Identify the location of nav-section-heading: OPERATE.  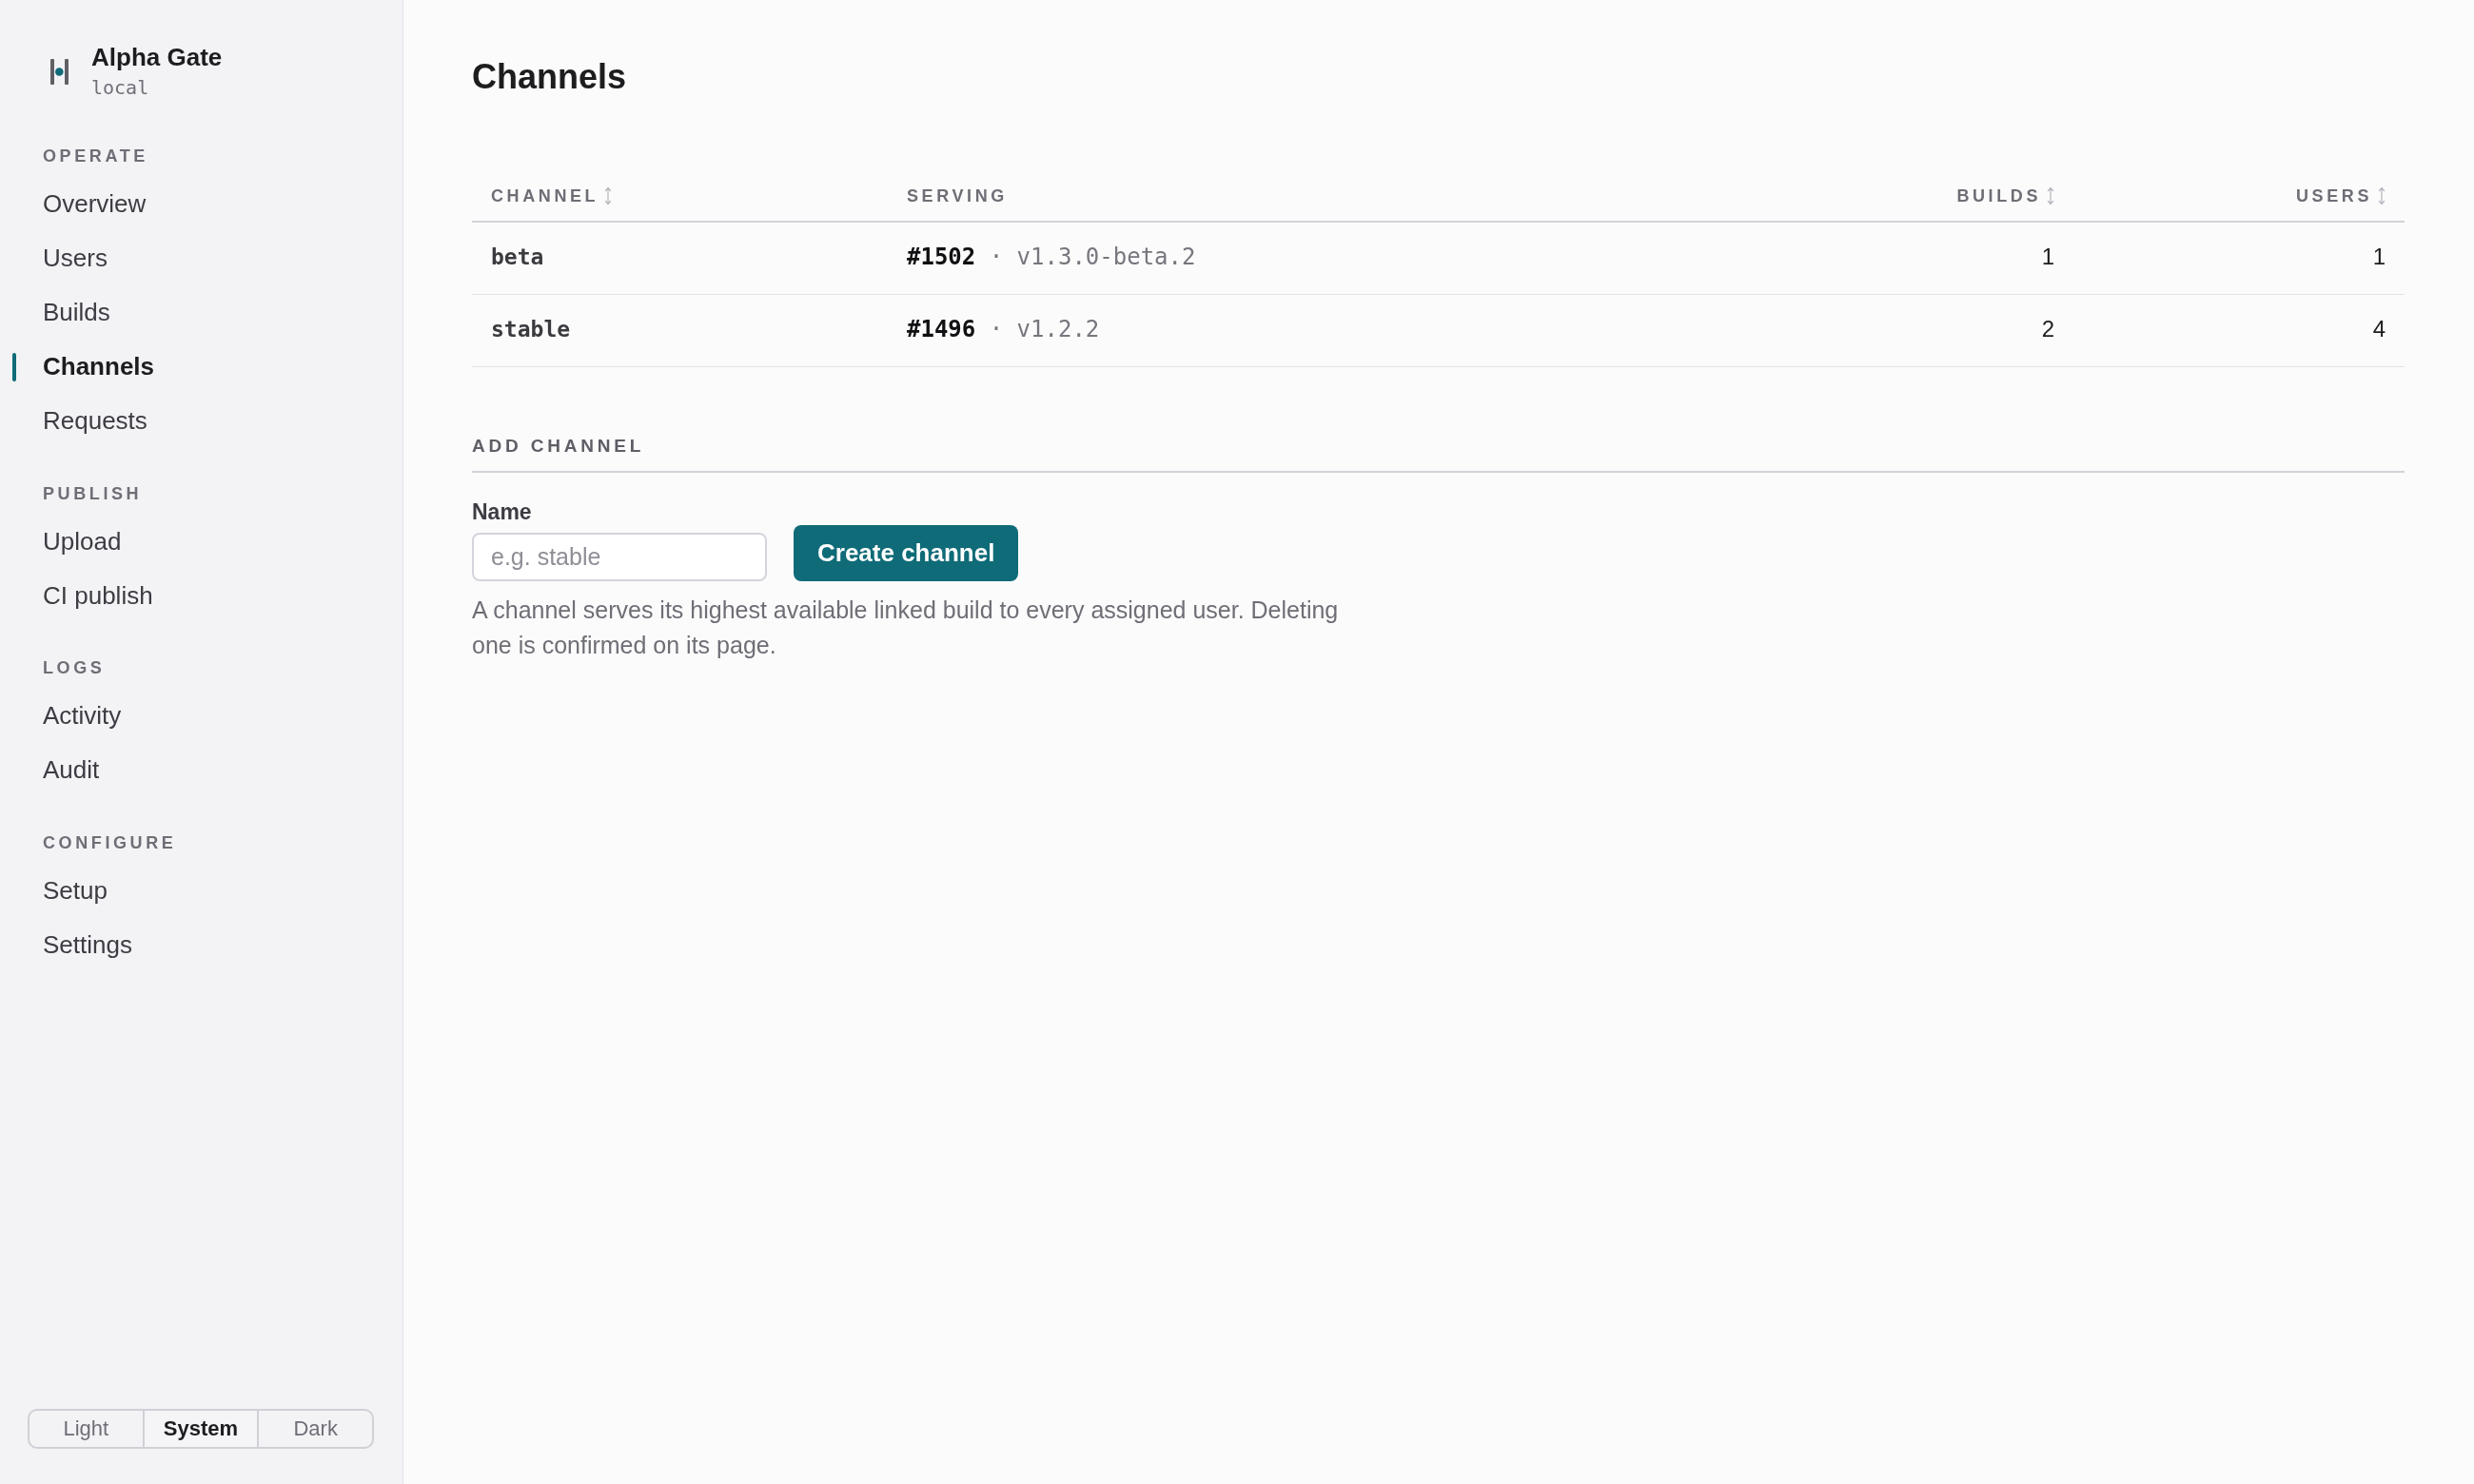
(96, 156).